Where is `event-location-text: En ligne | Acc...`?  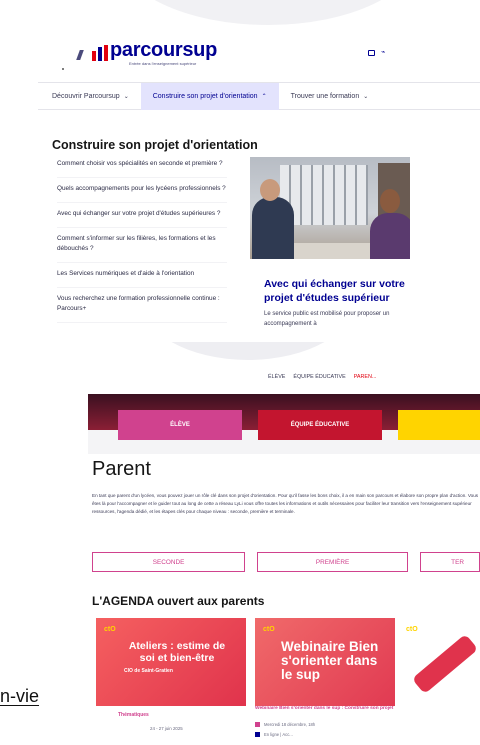
event-location-text: En ligne | Acc... is located at coordinates (278, 734).